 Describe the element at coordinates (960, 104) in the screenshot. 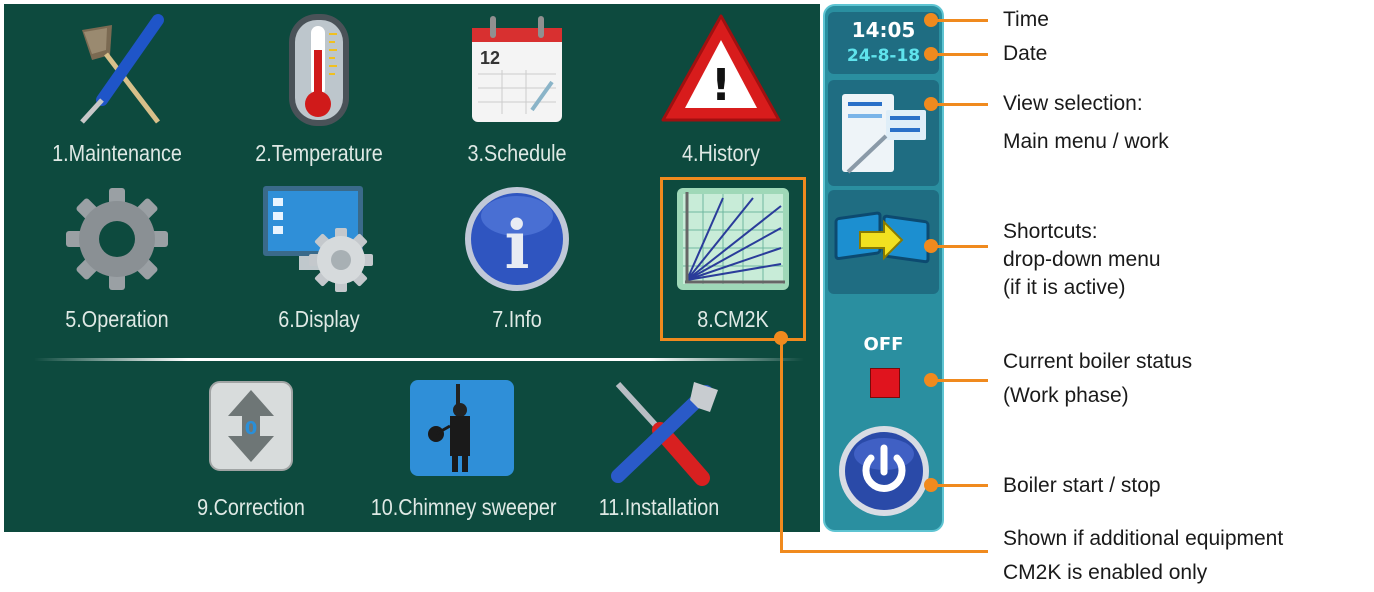

I see `callout-line-view-selection` at that location.